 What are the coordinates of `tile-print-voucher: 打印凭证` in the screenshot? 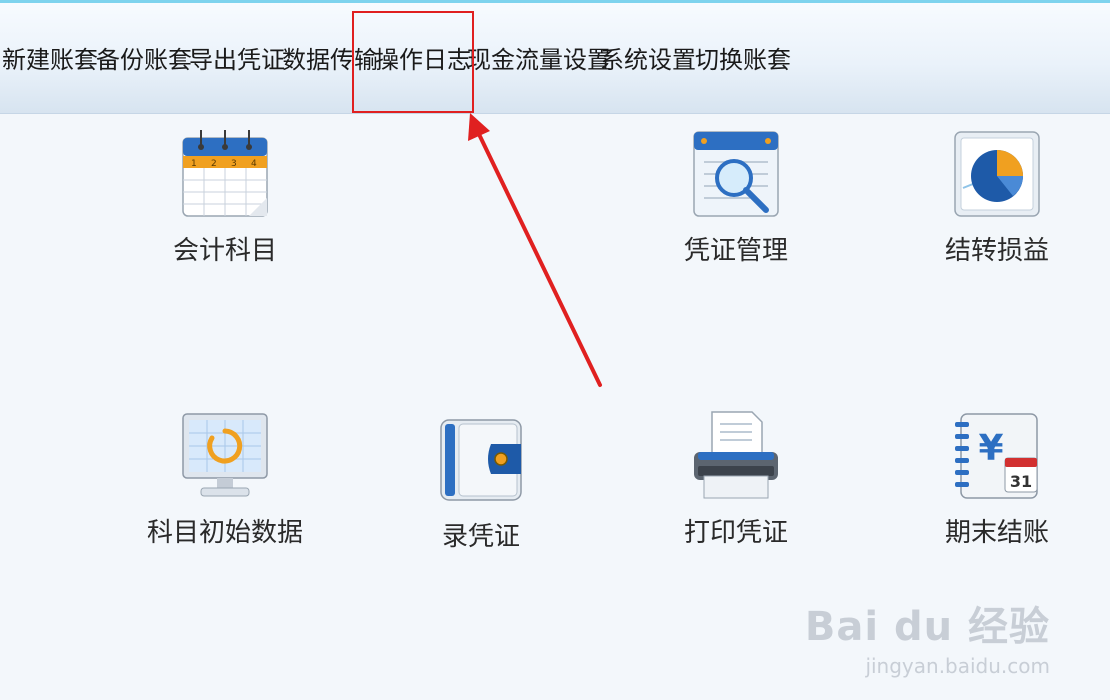 It's located at (736, 479).